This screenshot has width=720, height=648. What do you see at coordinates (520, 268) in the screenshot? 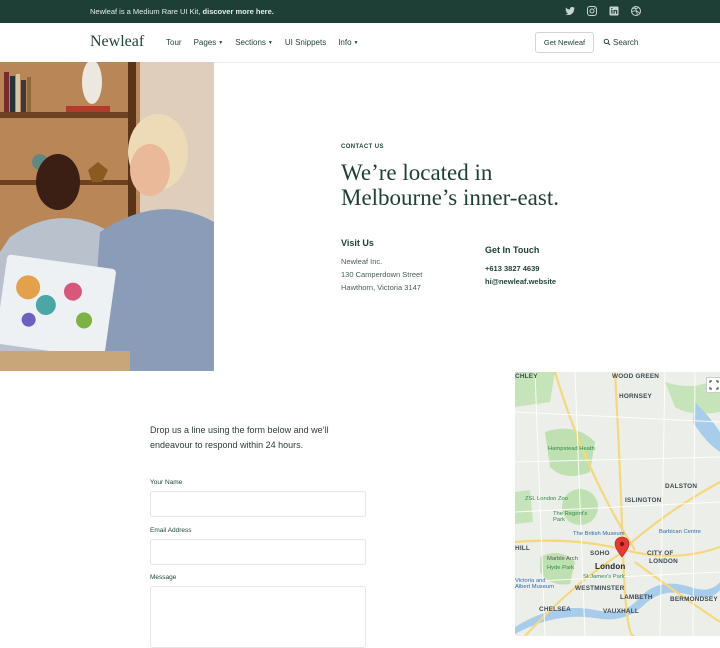
I see `phone-link: +613 3827 4639` at bounding box center [520, 268].